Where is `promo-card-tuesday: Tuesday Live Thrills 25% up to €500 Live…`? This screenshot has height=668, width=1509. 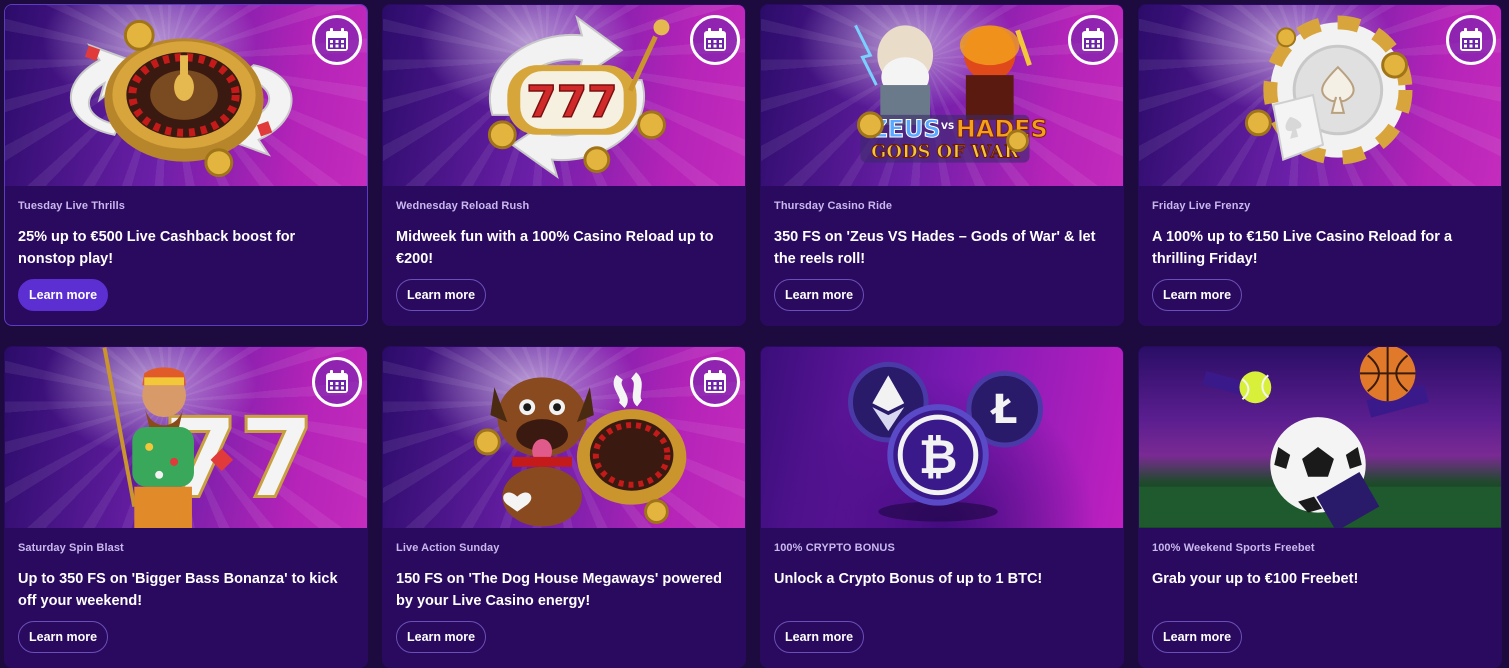
promo-card-tuesday: Tuesday Live Thrills 25% up to €500 Live… is located at coordinates (186, 165).